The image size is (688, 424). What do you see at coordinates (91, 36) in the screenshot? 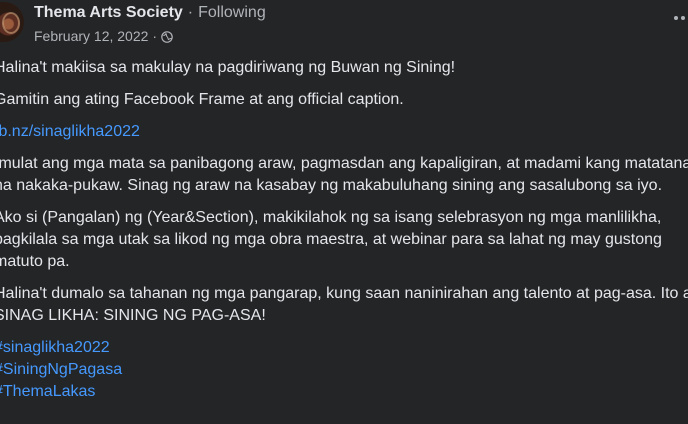
I see `post-date-link: February 12, 2022` at bounding box center [91, 36].